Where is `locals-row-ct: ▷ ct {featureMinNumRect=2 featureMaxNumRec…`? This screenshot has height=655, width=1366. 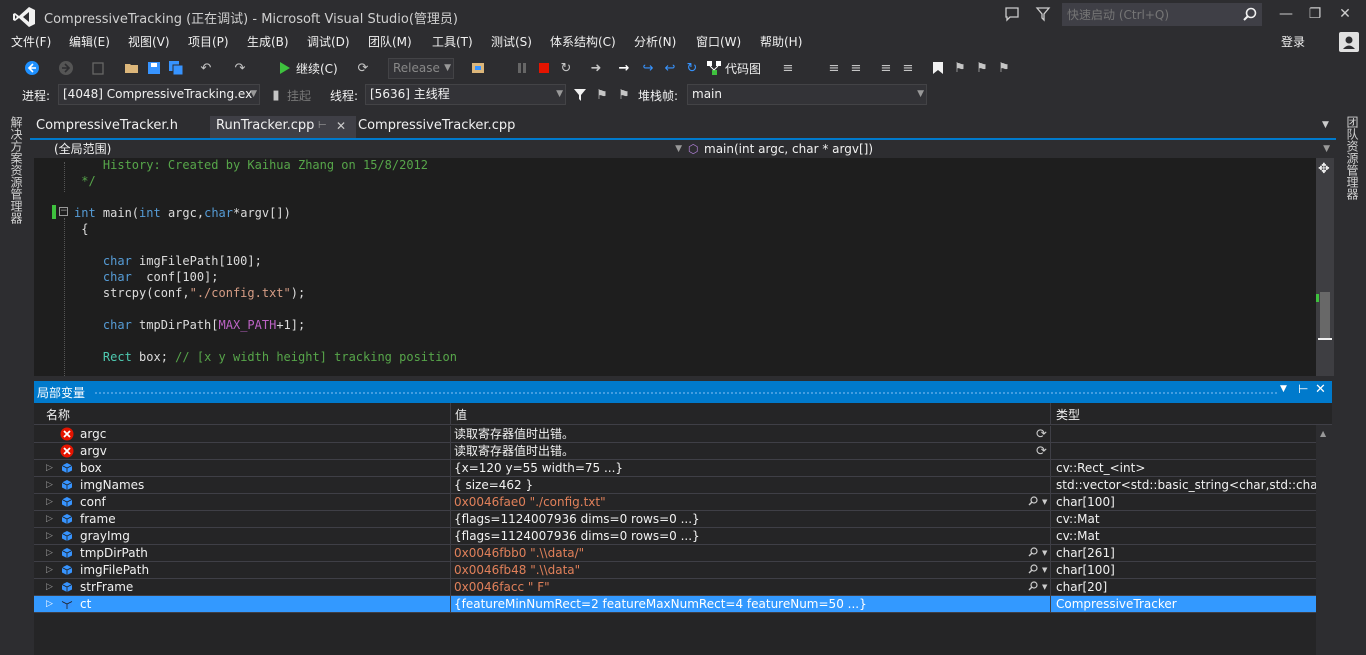
locals-row-ct: ▷ ct {featureMinNumRect=2 featureMaxNumRec… is located at coordinates (675, 604).